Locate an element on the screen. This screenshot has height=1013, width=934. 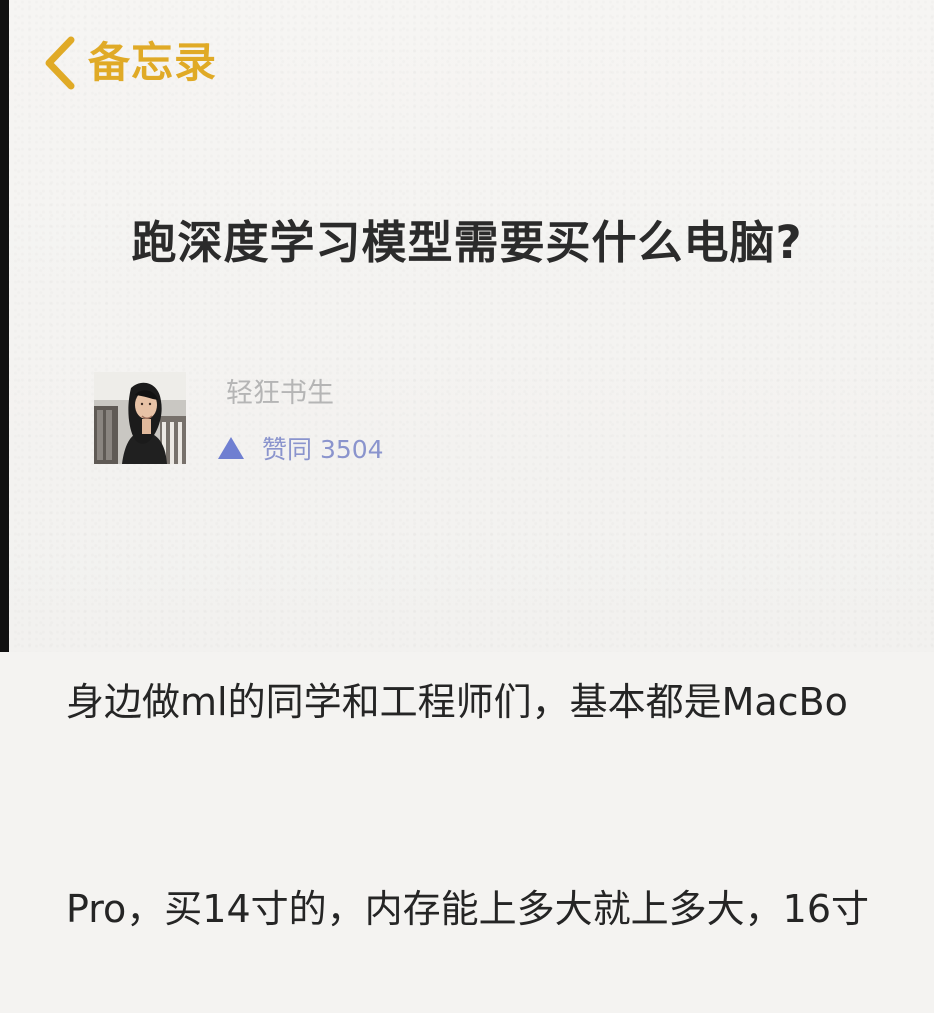
back-label: 备忘录 is located at coordinates (153, 62).